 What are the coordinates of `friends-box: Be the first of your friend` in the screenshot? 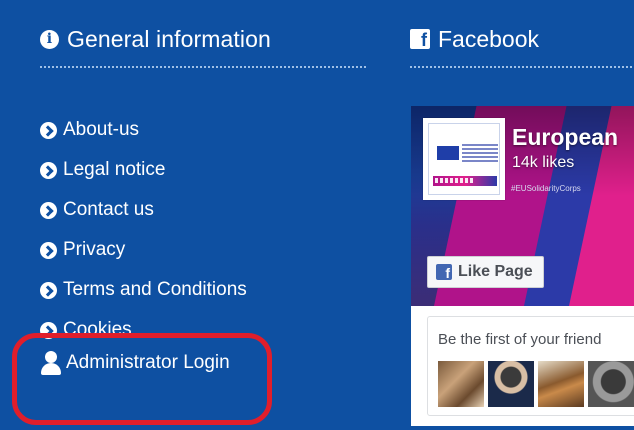 It's located at (530, 366).